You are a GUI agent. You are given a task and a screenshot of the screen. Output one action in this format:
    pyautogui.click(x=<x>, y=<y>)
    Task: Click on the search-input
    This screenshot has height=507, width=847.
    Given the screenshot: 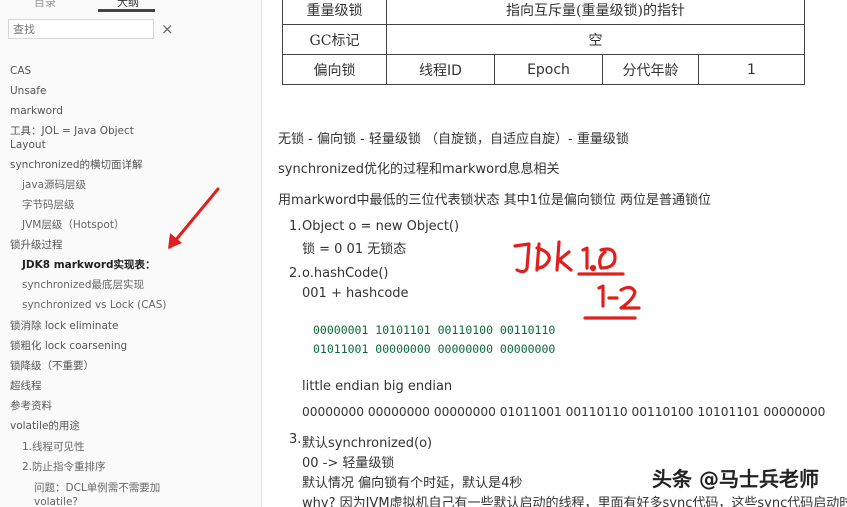 What is the action you would take?
    pyautogui.click(x=81, y=29)
    